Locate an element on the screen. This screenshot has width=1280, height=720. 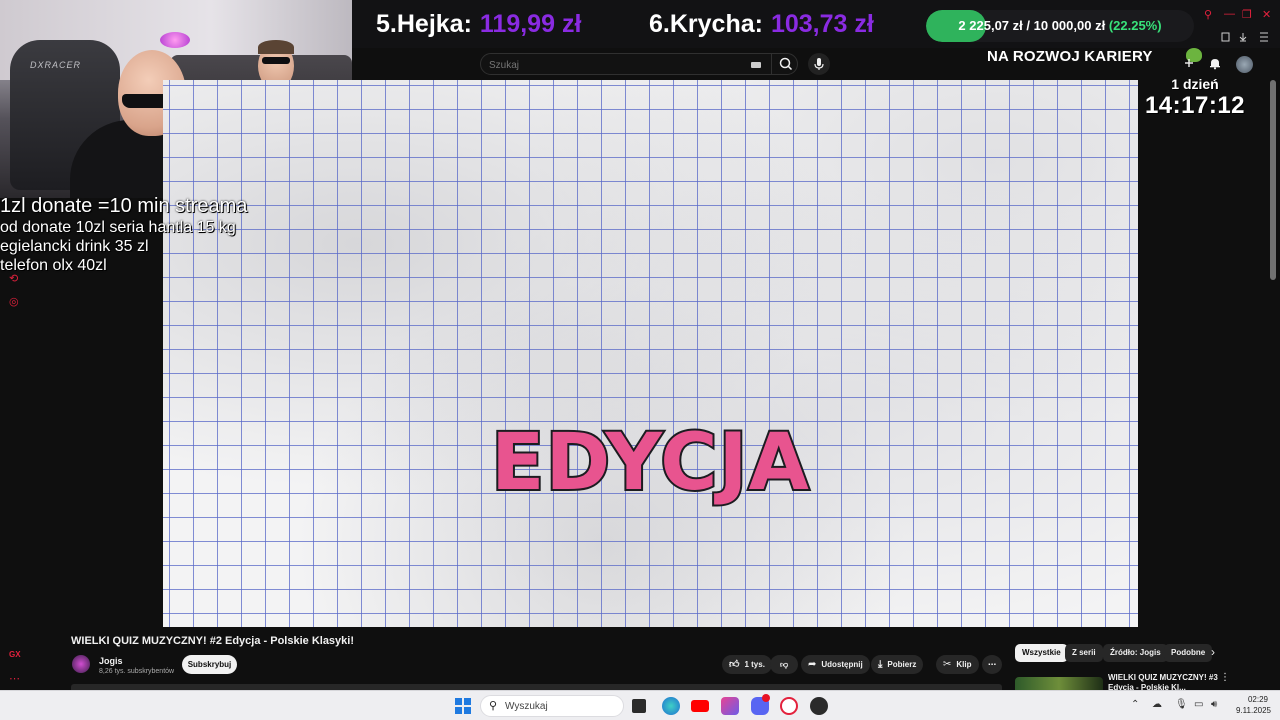
windows-taskbar: ⚲ Wyszukaj ⌃ ☁ 🎙︎ ▭ 🔊︎ 02:29 9.11.2025 is located at coordinates (640, 705).